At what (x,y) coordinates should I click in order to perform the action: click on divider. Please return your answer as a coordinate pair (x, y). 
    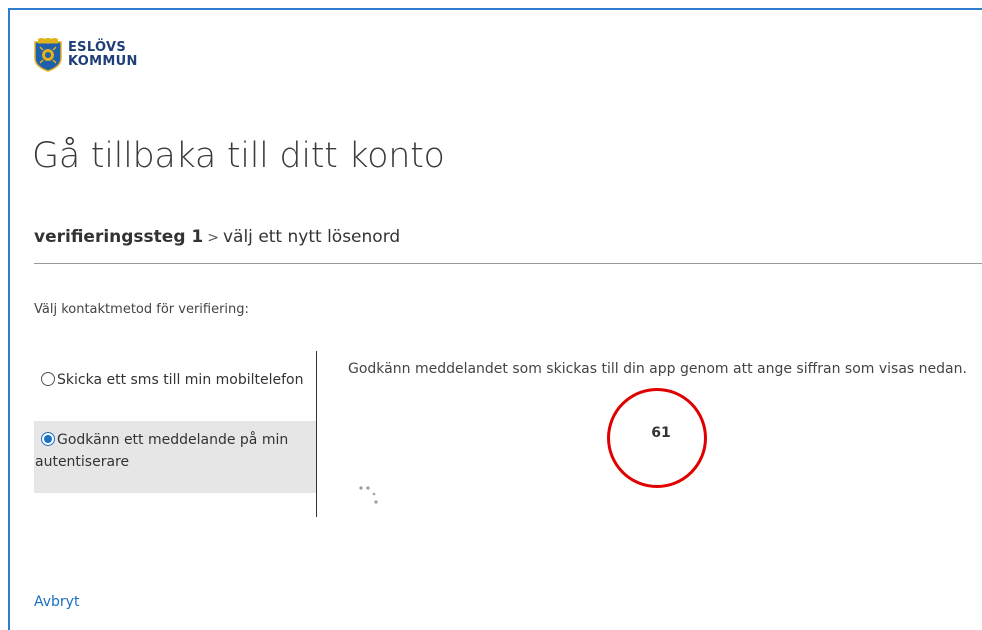
    Looking at the image, I should click on (508, 263).